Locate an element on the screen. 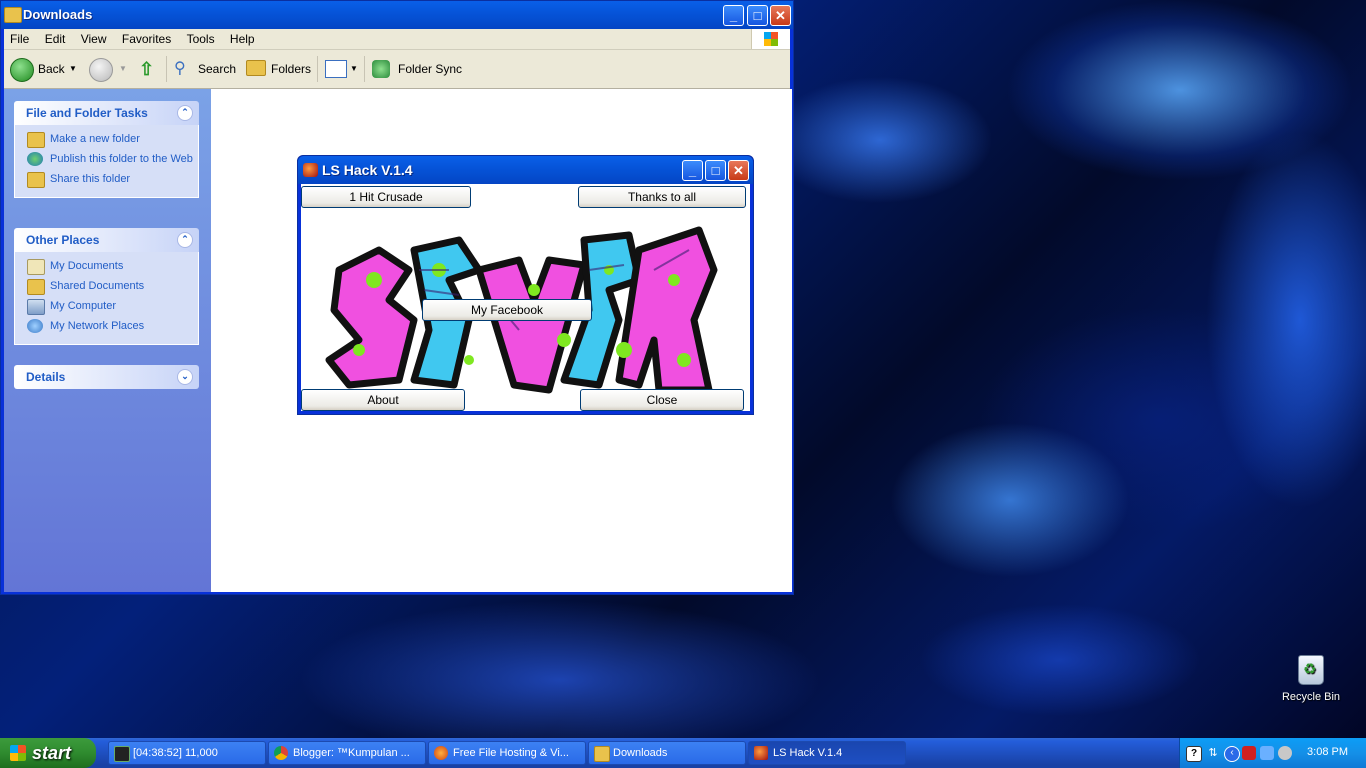  ls-hack-titlebar: LS Hack V.1.4 _ □ ✕ is located at coordinates (525, 170).